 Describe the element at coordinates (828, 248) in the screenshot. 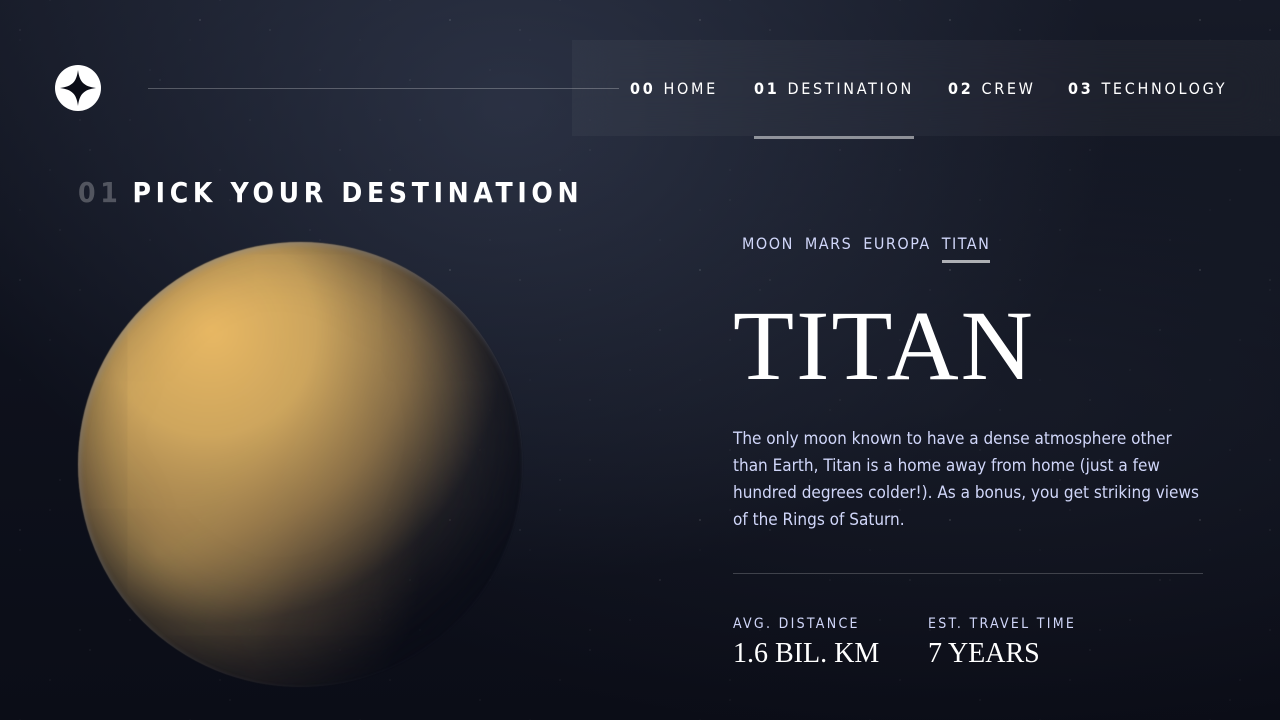

I see `tab-mars: MARS` at that location.